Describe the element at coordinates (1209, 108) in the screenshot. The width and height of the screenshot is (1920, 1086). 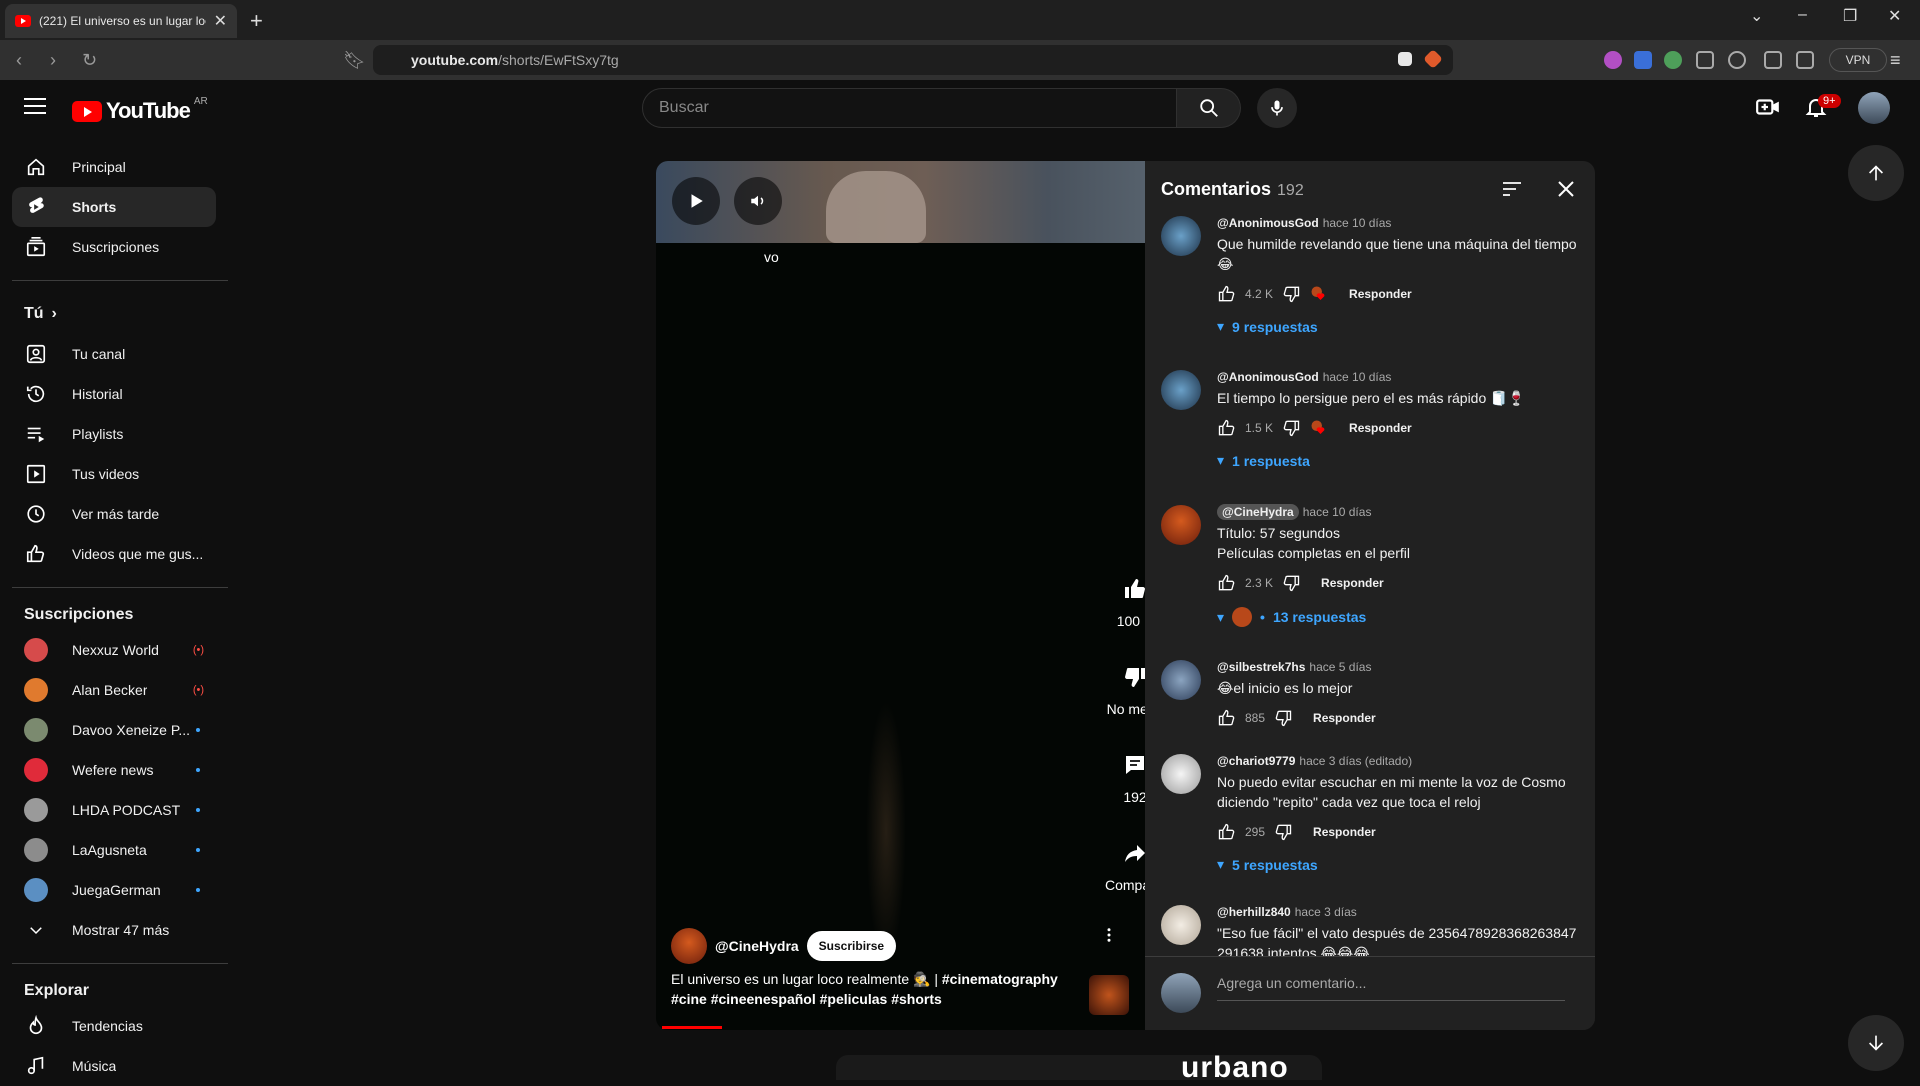
I see `search-button` at that location.